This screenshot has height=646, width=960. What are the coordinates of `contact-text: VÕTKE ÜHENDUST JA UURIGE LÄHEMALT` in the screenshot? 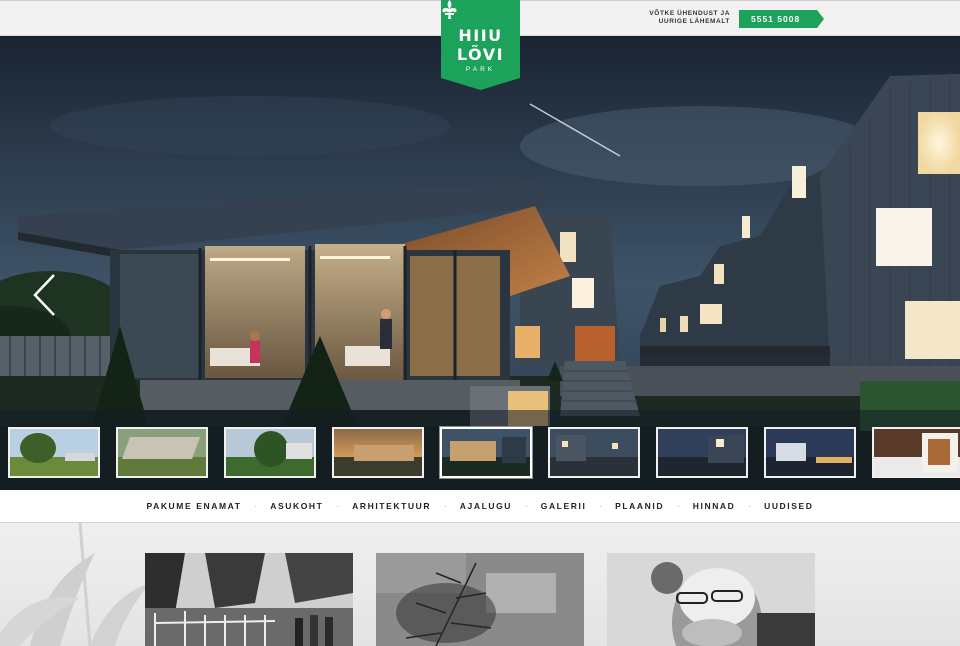 It's located at (689, 17).